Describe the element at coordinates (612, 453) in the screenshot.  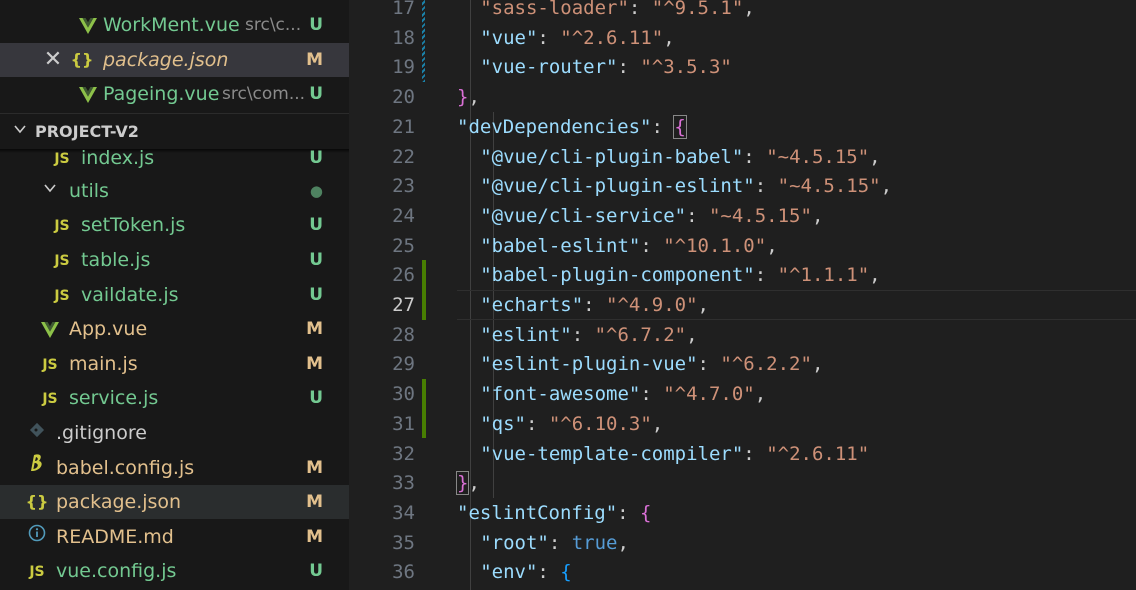
I see `code-token: "vue-template-compiler"` at that location.